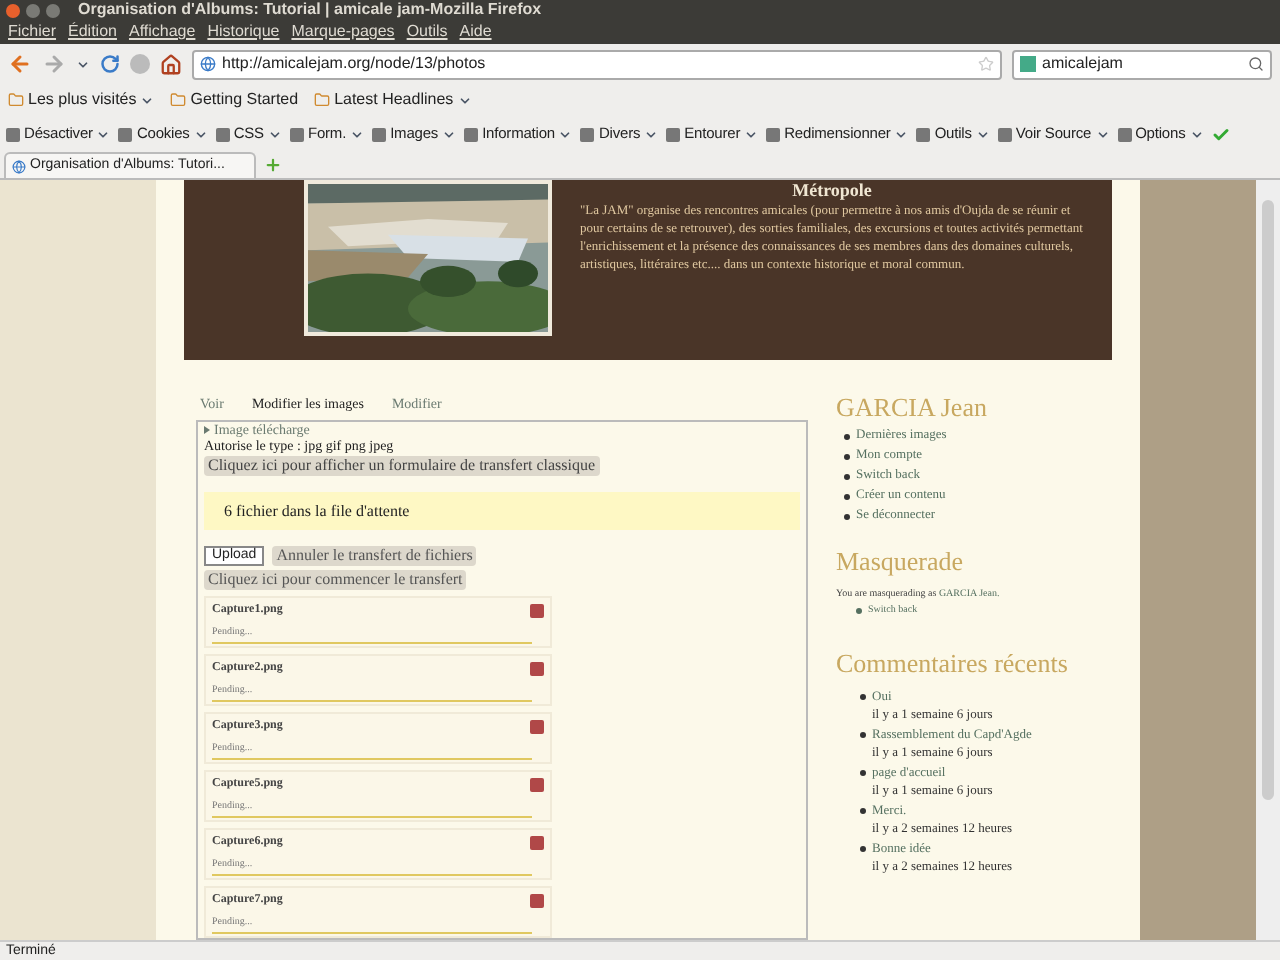 Image resolution: width=1280 pixels, height=960 pixels. What do you see at coordinates (53, 10) in the screenshot?
I see `maximize-icon` at bounding box center [53, 10].